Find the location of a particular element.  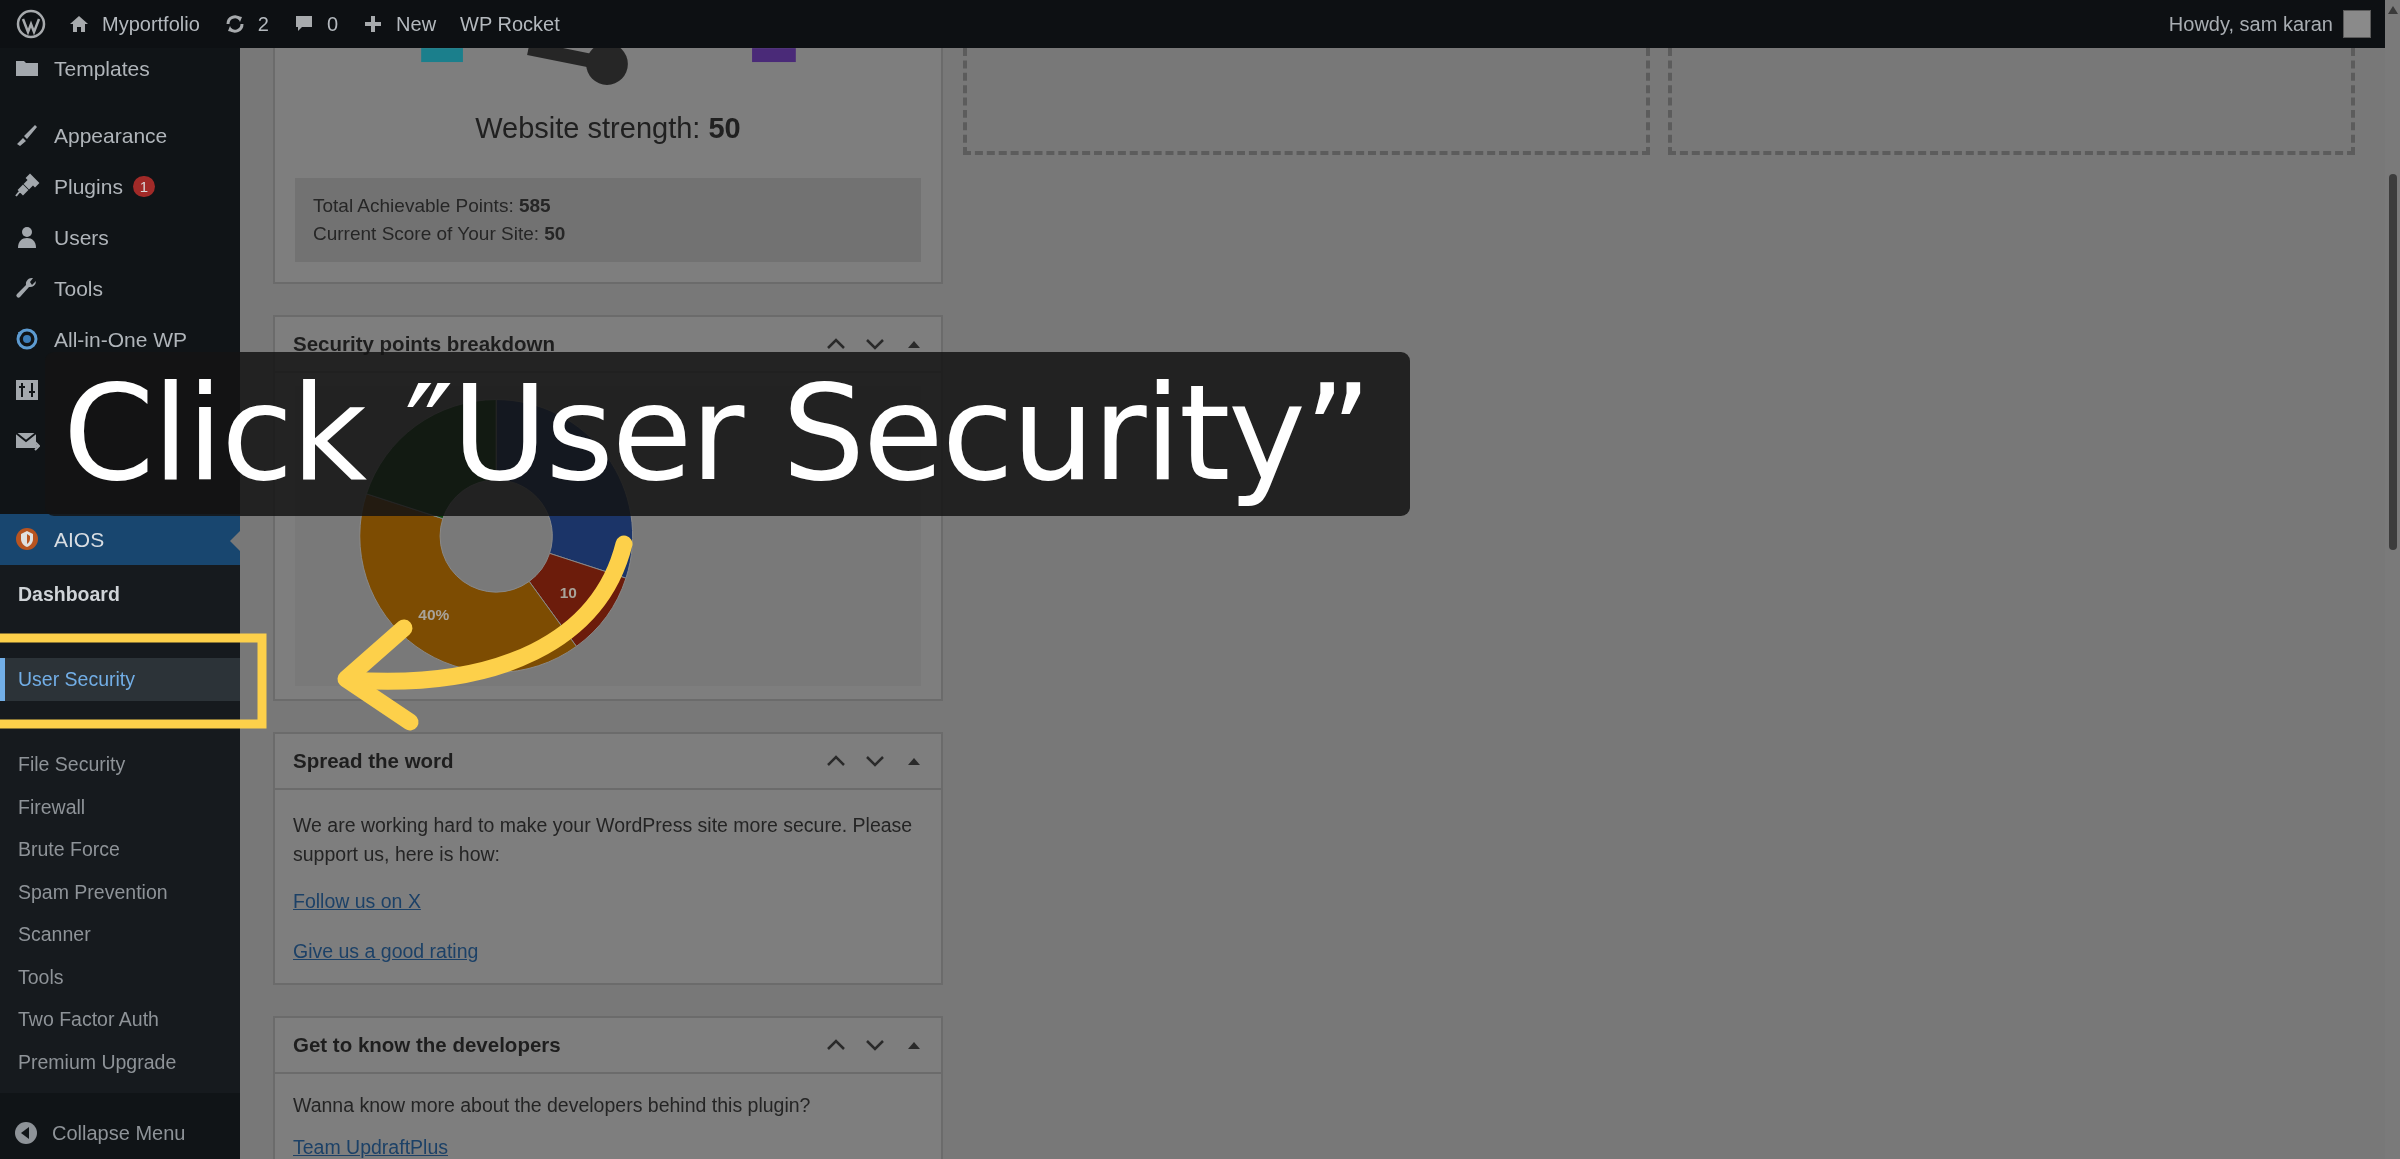

card-title: Security points breakdown is located at coordinates (424, 344).